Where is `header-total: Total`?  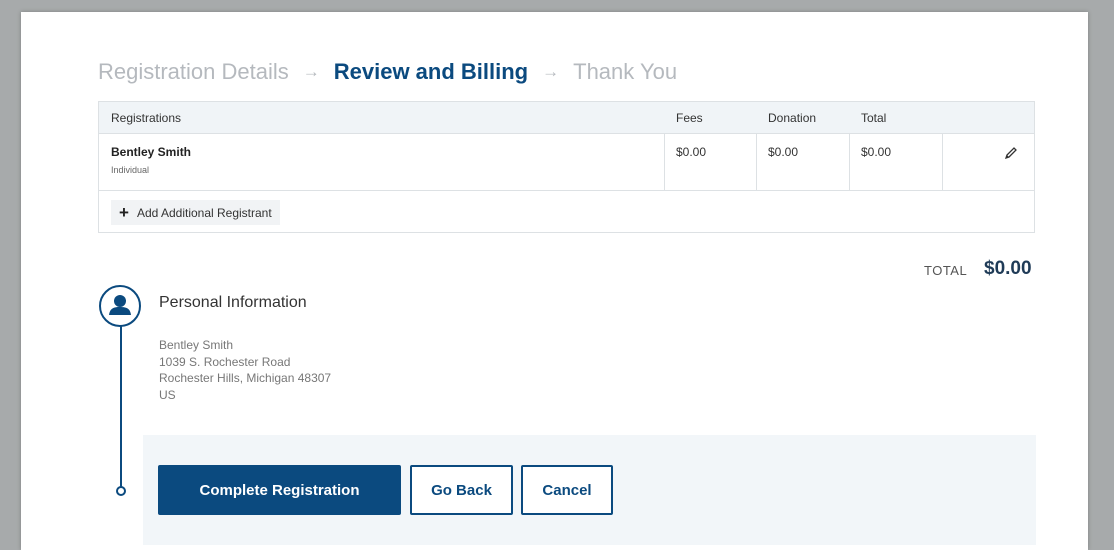 header-total: Total is located at coordinates (874, 118).